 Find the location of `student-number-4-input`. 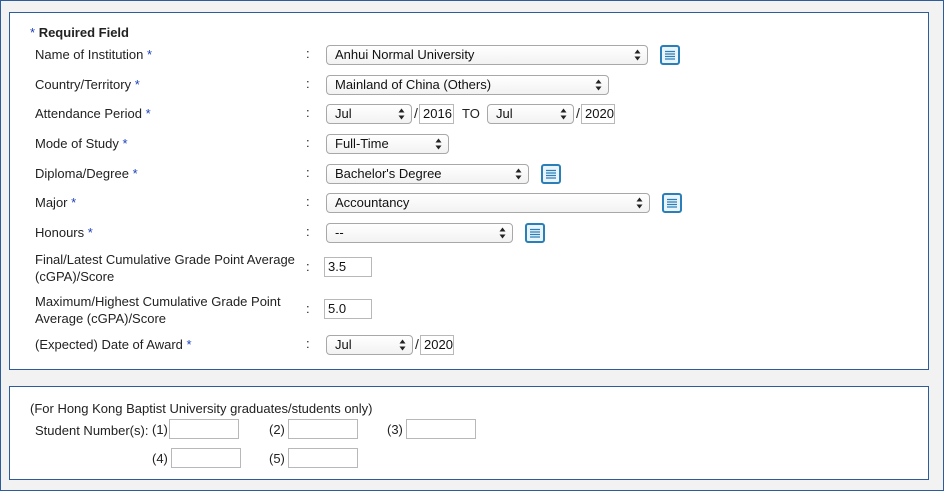

student-number-4-input is located at coordinates (206, 458).